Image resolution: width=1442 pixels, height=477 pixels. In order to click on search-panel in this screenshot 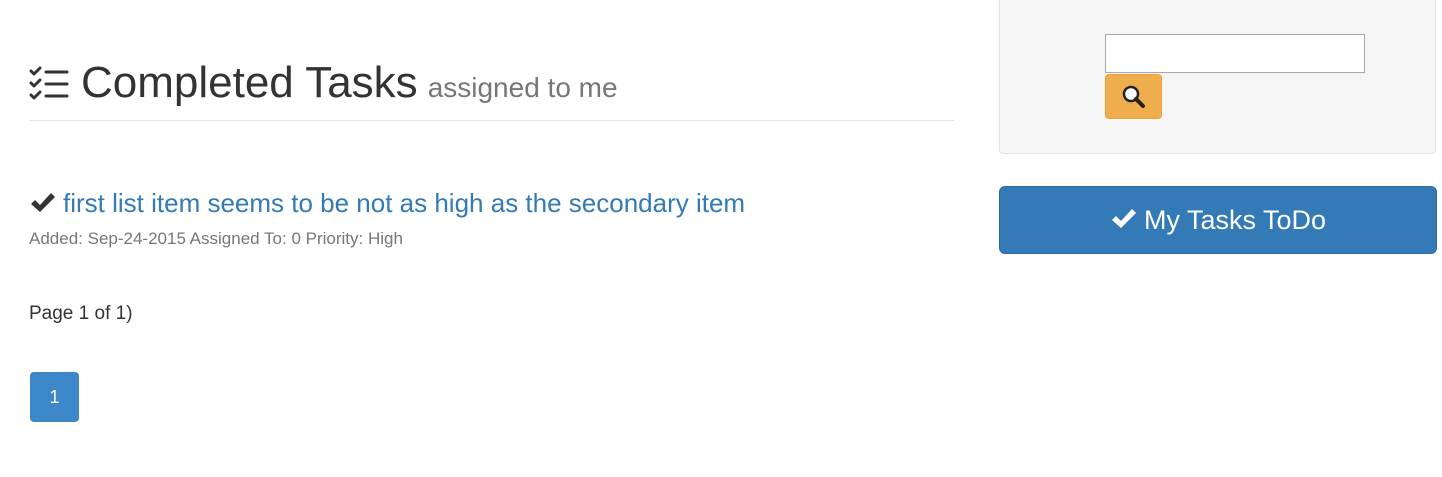, I will do `click(1217, 77)`.